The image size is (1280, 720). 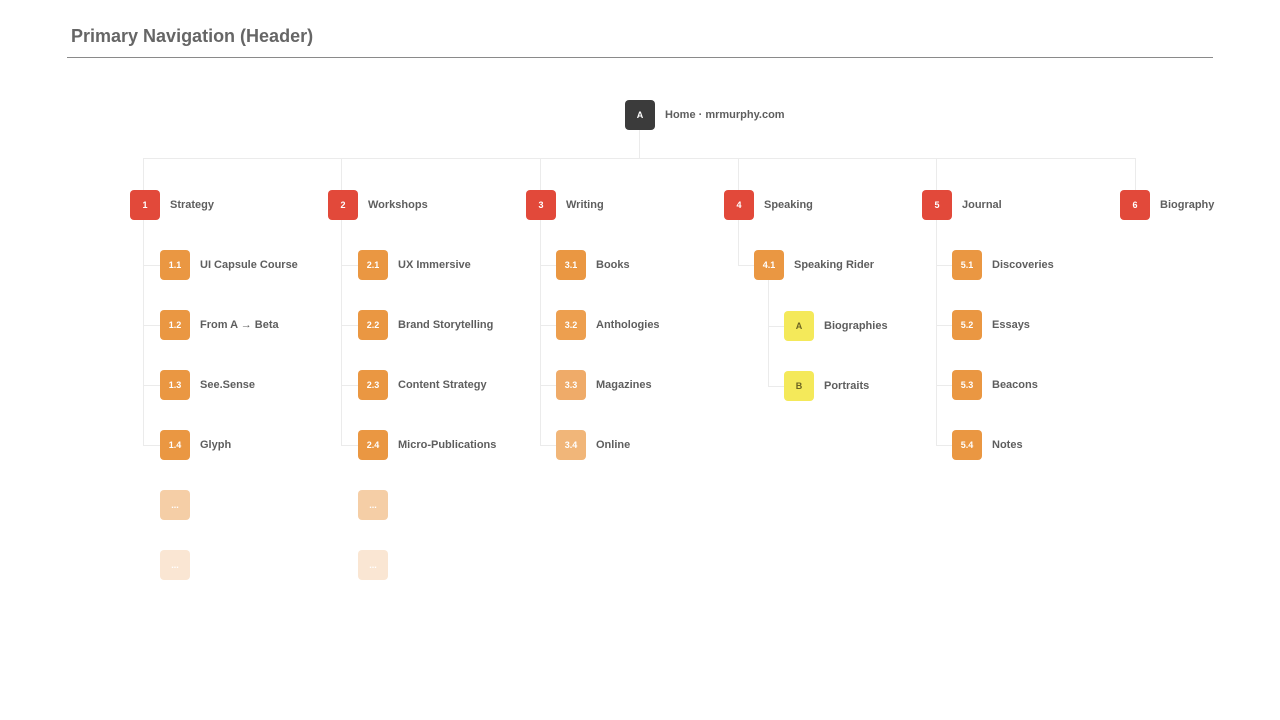 What do you see at coordinates (856, 326) in the screenshot?
I see `subpage-label: Biographies` at bounding box center [856, 326].